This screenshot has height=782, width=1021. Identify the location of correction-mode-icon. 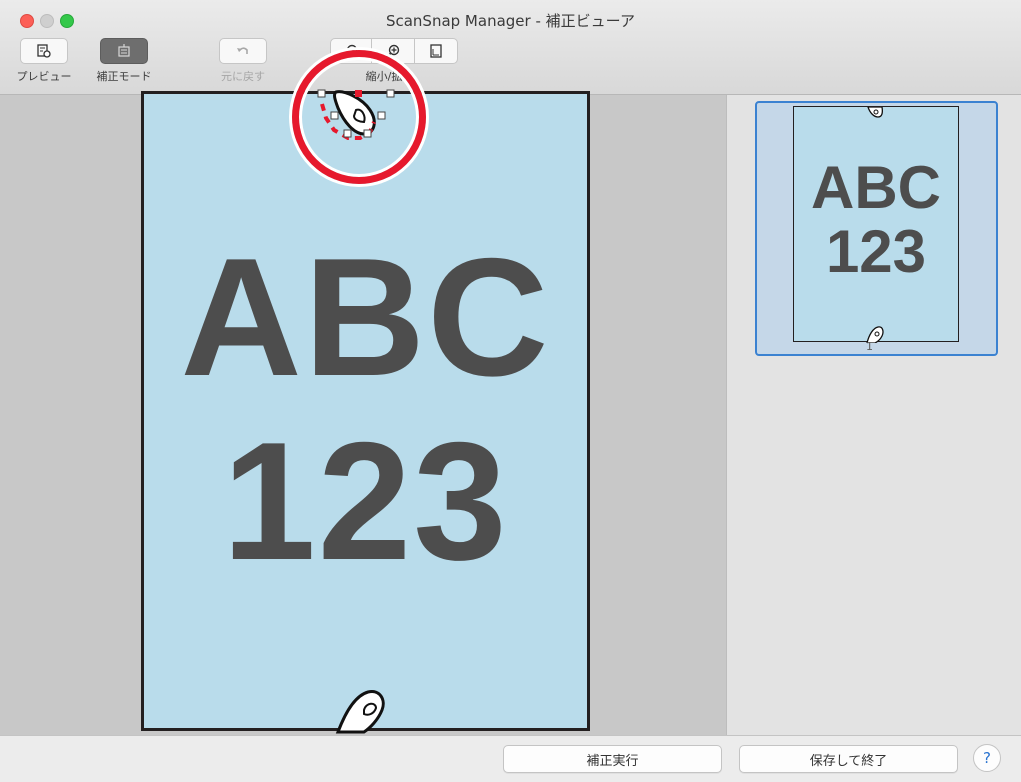
(124, 50).